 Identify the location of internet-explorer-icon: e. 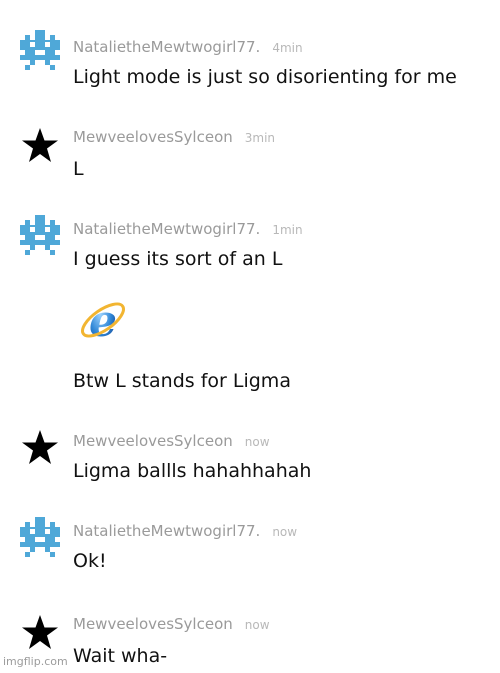
(103, 320).